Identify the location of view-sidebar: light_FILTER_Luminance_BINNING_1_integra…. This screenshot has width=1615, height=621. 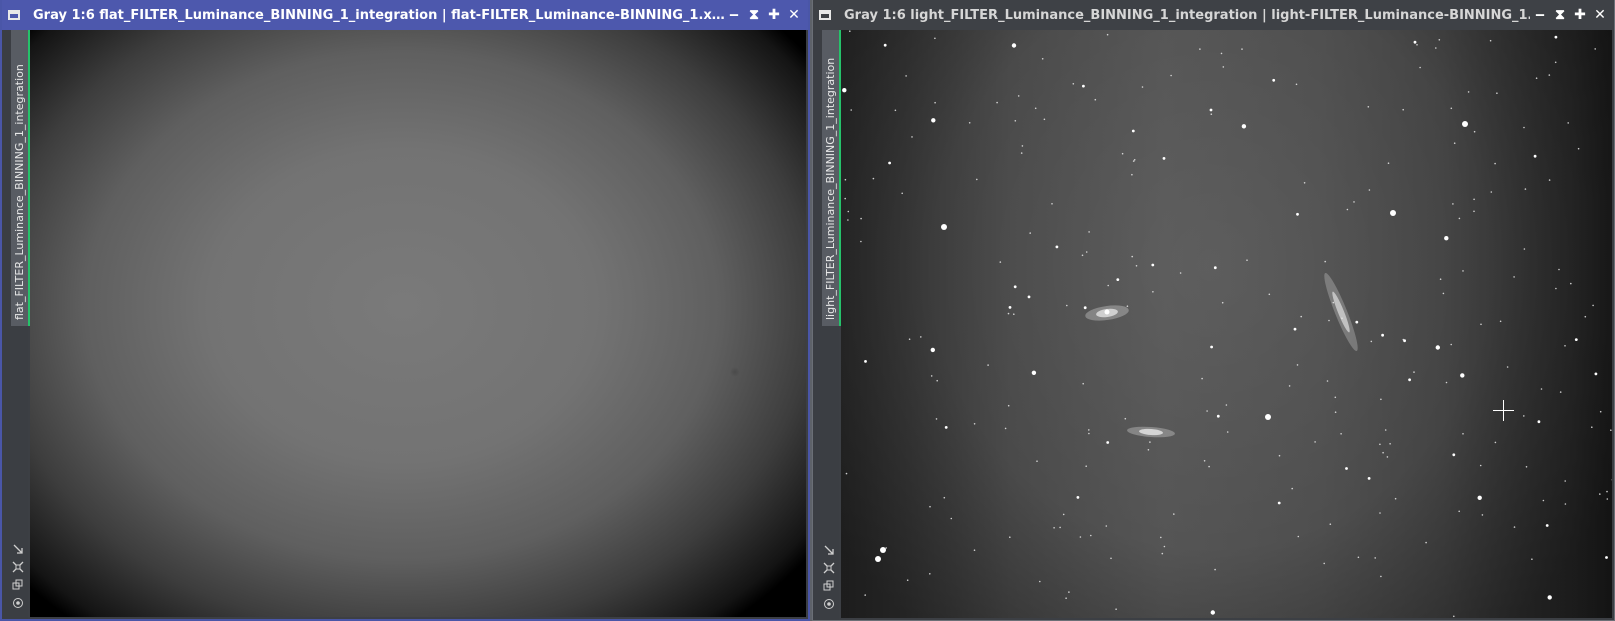
(827, 325).